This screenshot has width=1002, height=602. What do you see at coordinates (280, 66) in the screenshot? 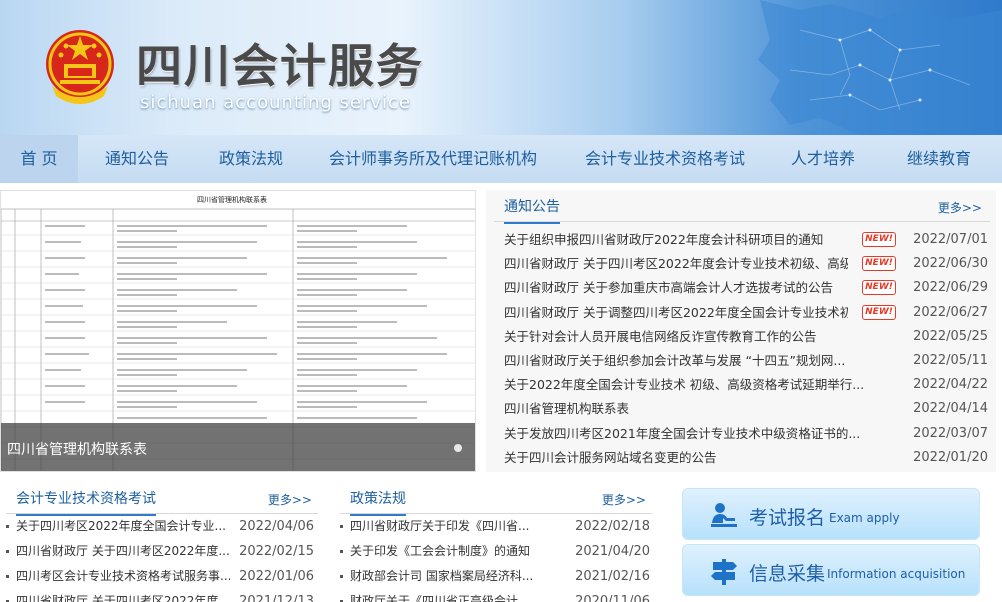
I see `site-title: 四川会计服务` at bounding box center [280, 66].